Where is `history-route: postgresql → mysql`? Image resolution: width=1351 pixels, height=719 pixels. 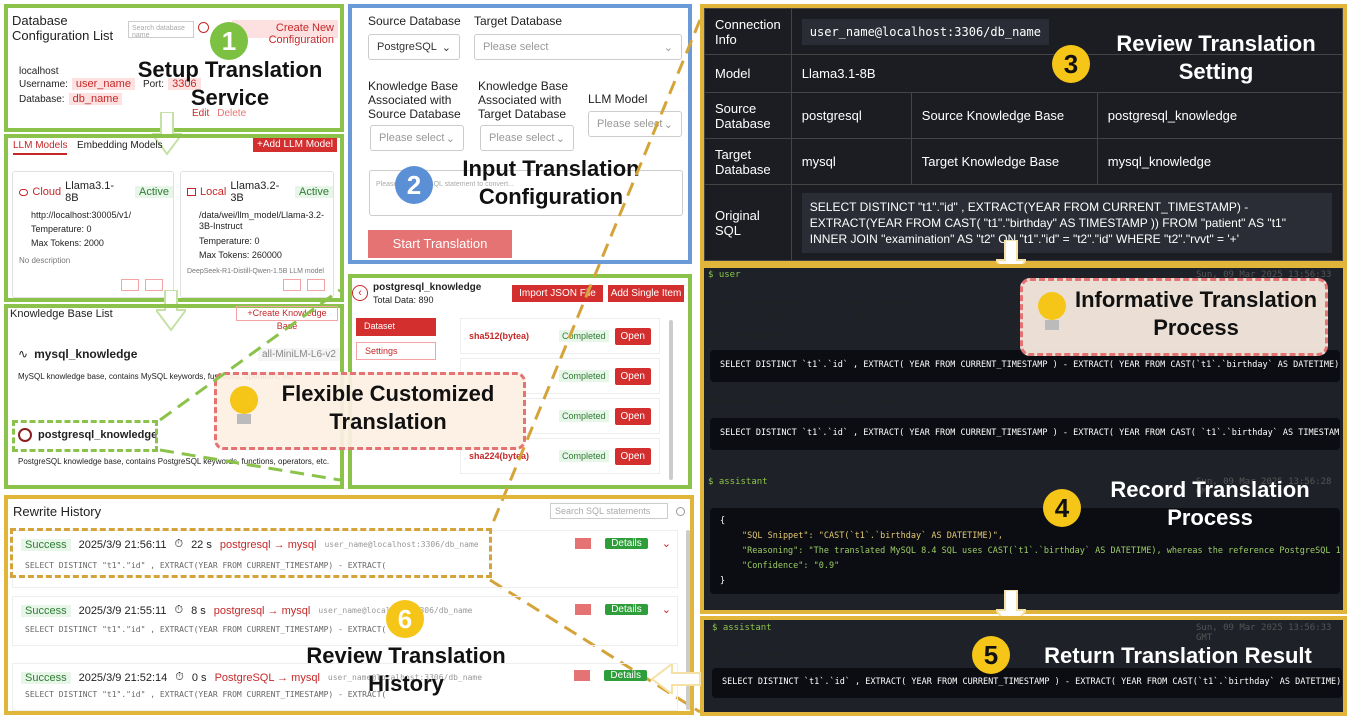 history-route: postgresql → mysql is located at coordinates (262, 610).